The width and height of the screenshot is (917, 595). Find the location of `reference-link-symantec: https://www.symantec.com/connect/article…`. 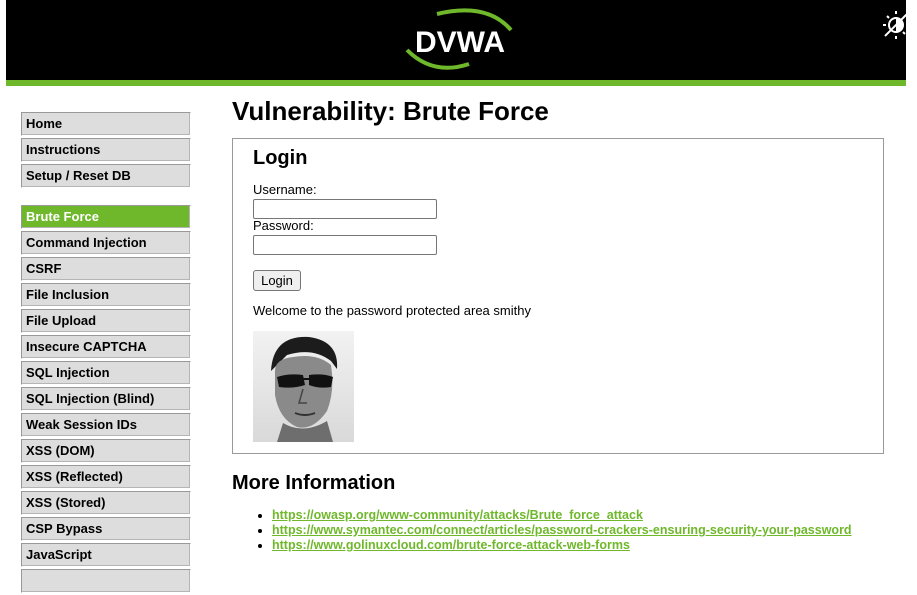

reference-link-symantec: https://www.symantec.com/connect/article… is located at coordinates (562, 530).